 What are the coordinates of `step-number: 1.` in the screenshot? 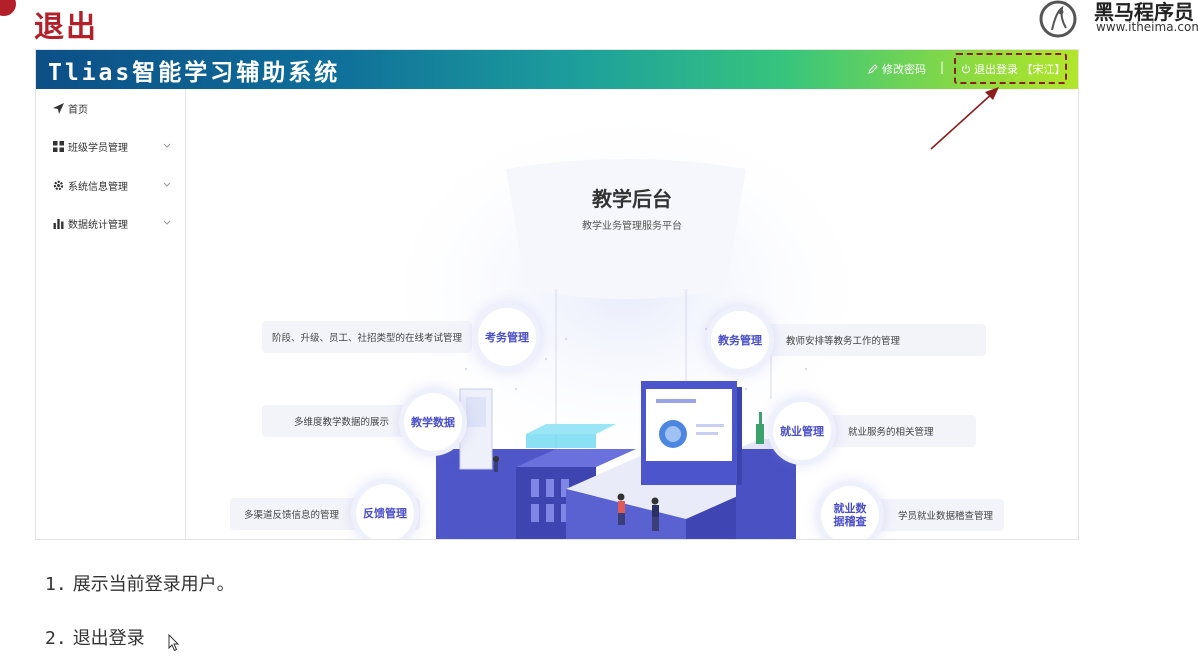 It's located at (56, 584).